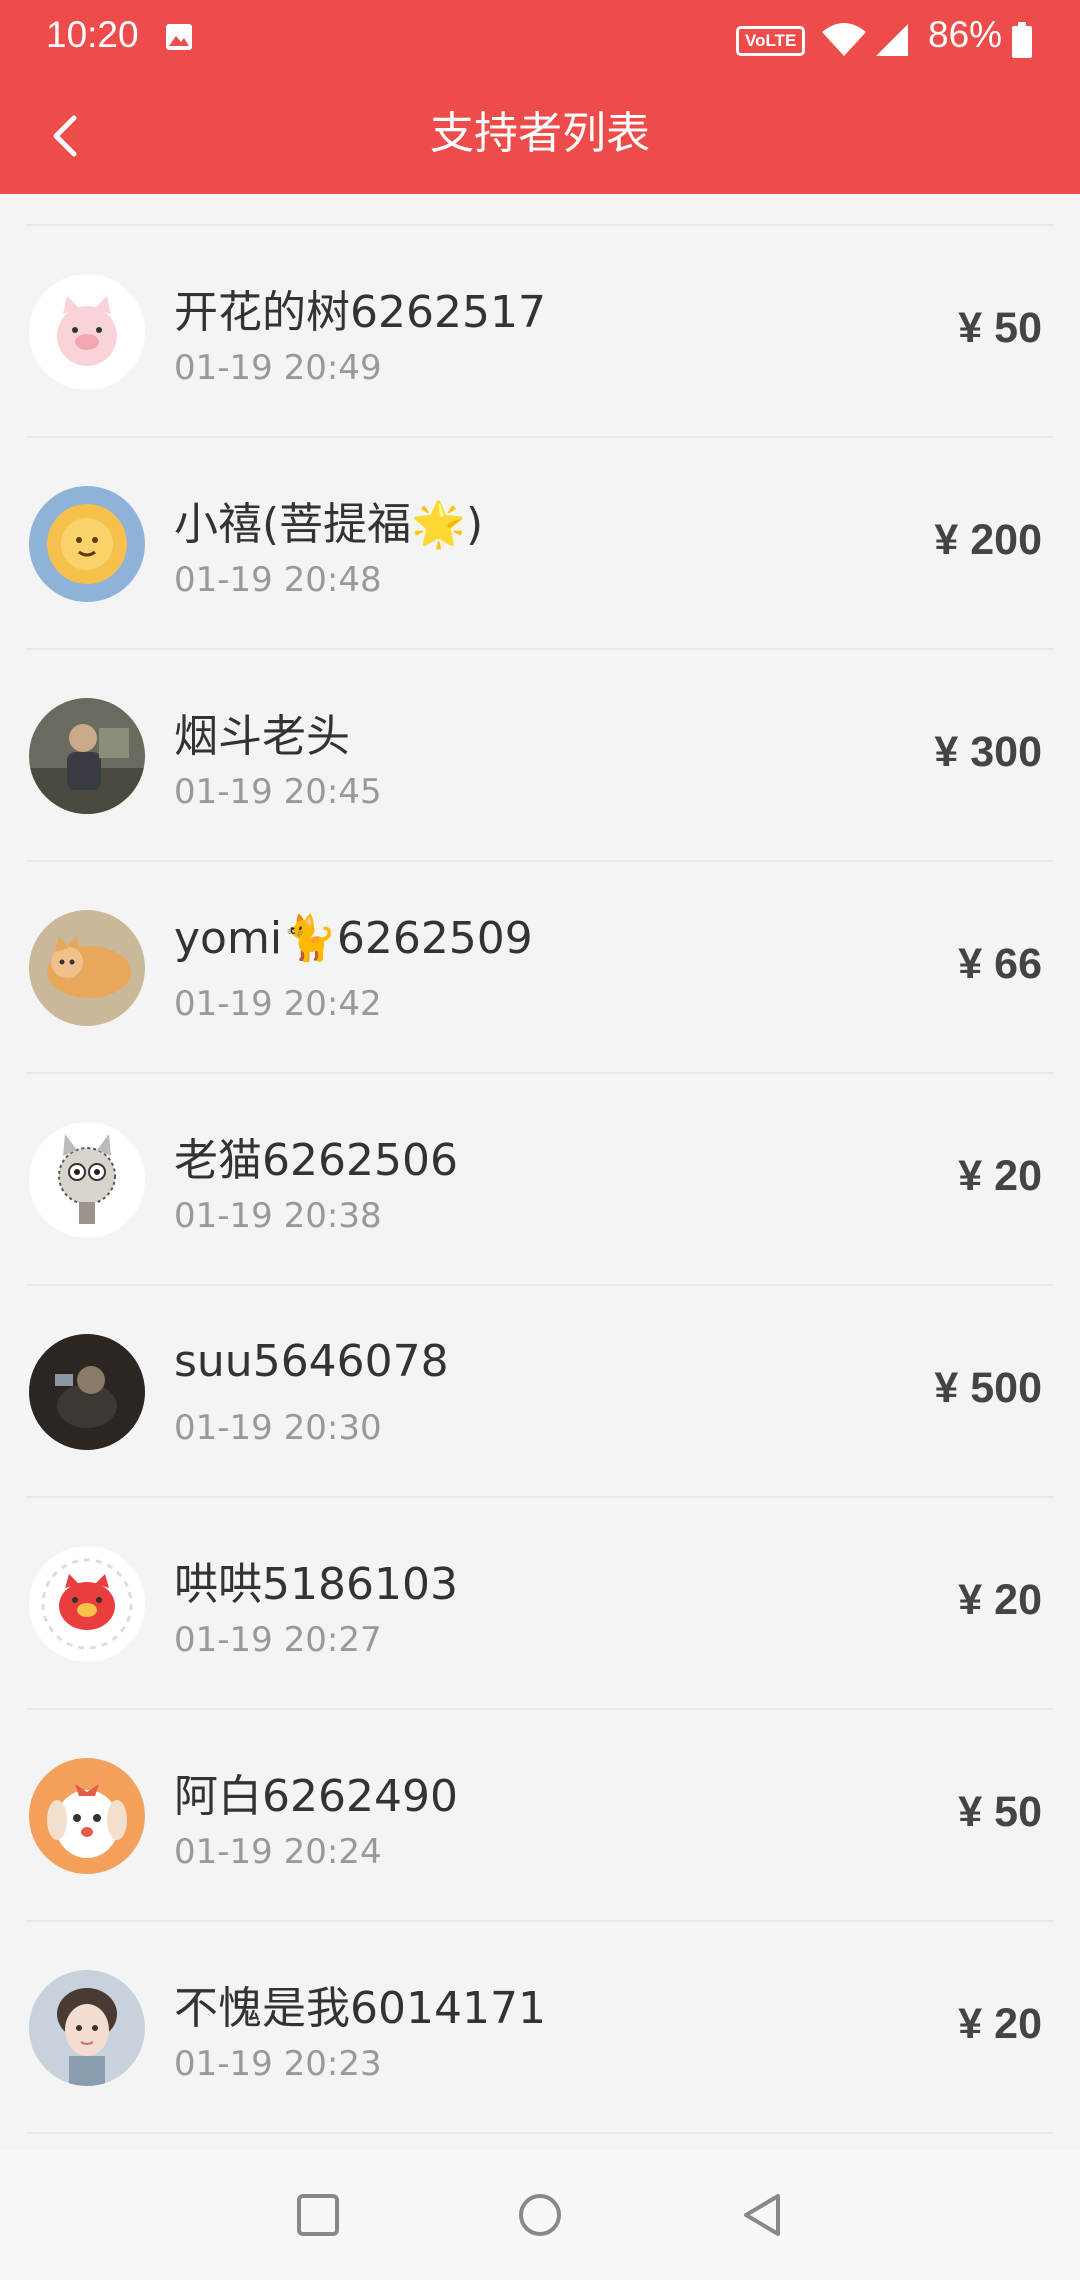 This screenshot has width=1080, height=2280. I want to click on supporter-name: 阿白6262490, so click(316, 1796).